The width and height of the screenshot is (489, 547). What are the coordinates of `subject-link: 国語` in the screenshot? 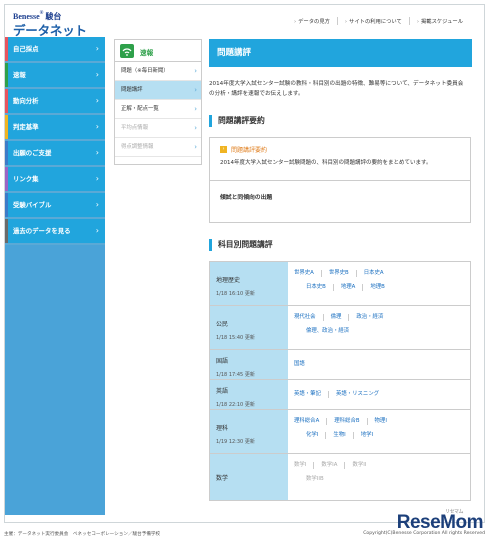 It's located at (303, 364).